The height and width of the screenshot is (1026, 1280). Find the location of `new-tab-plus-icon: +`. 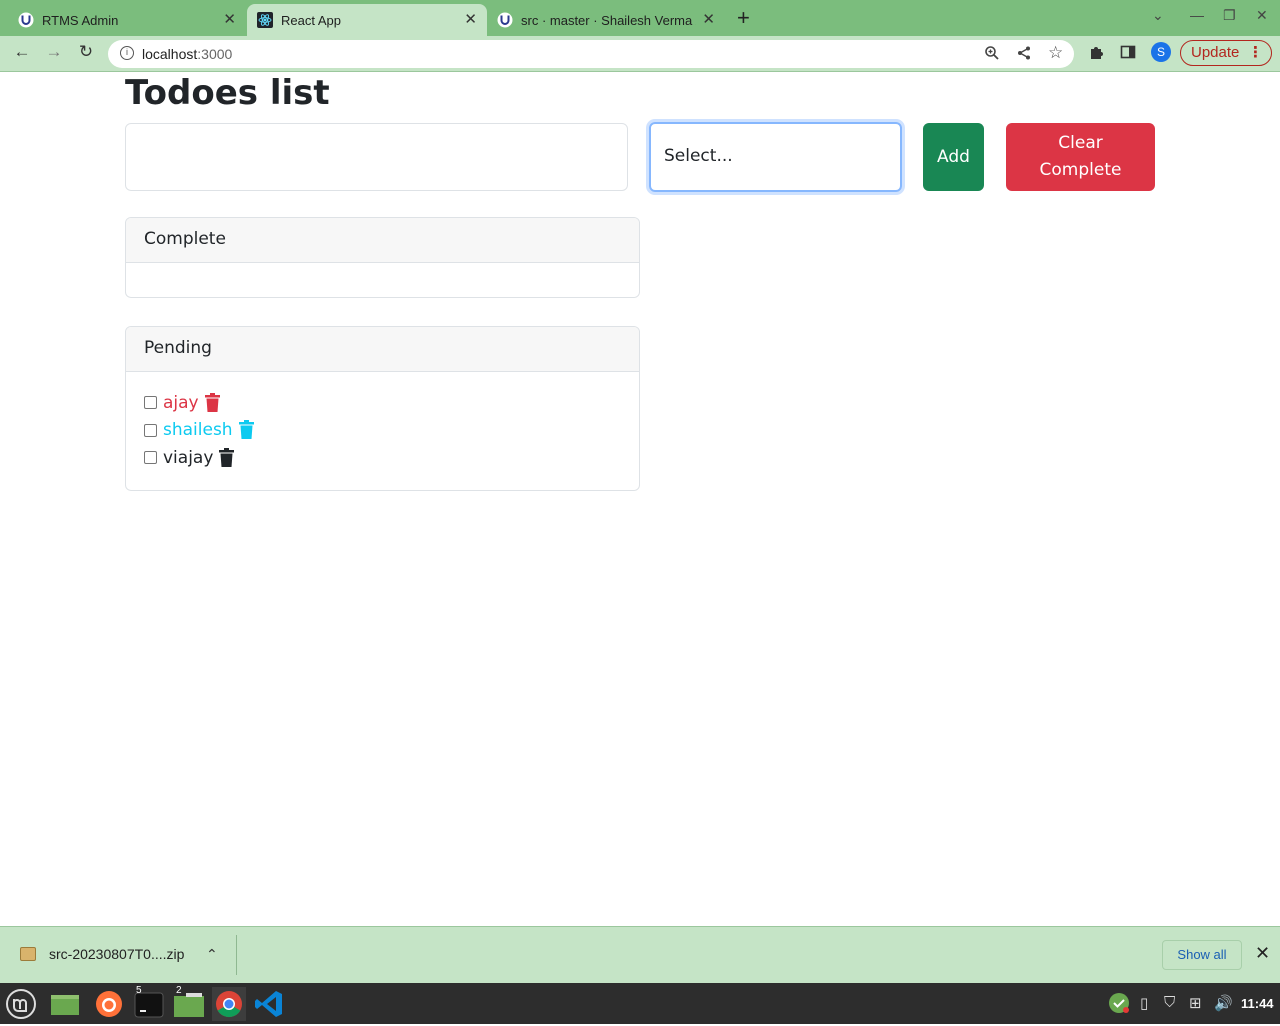

new-tab-plus-icon: + is located at coordinates (743, 18).